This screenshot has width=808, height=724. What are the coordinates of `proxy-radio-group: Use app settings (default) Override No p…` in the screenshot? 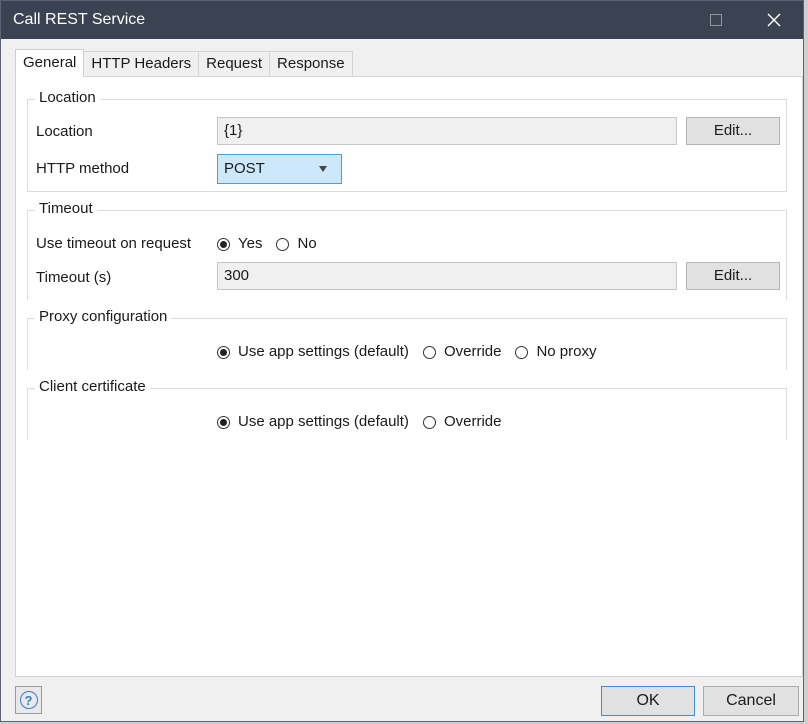 It's located at (414, 352).